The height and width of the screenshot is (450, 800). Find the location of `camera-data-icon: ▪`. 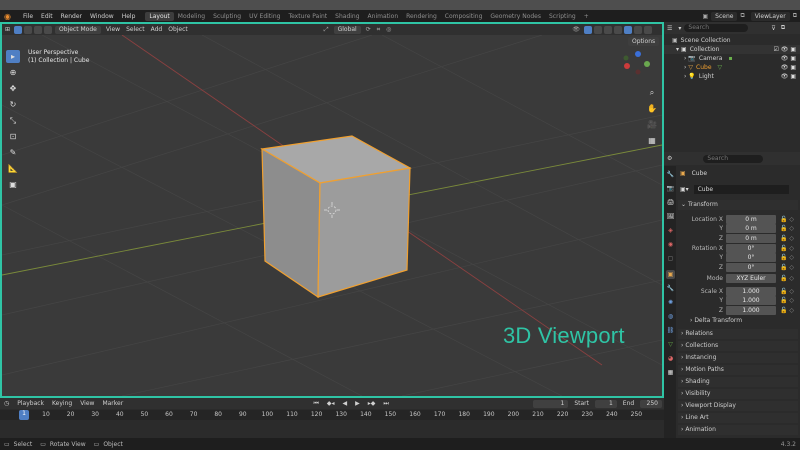

camera-data-icon: ▪ is located at coordinates (730, 58).